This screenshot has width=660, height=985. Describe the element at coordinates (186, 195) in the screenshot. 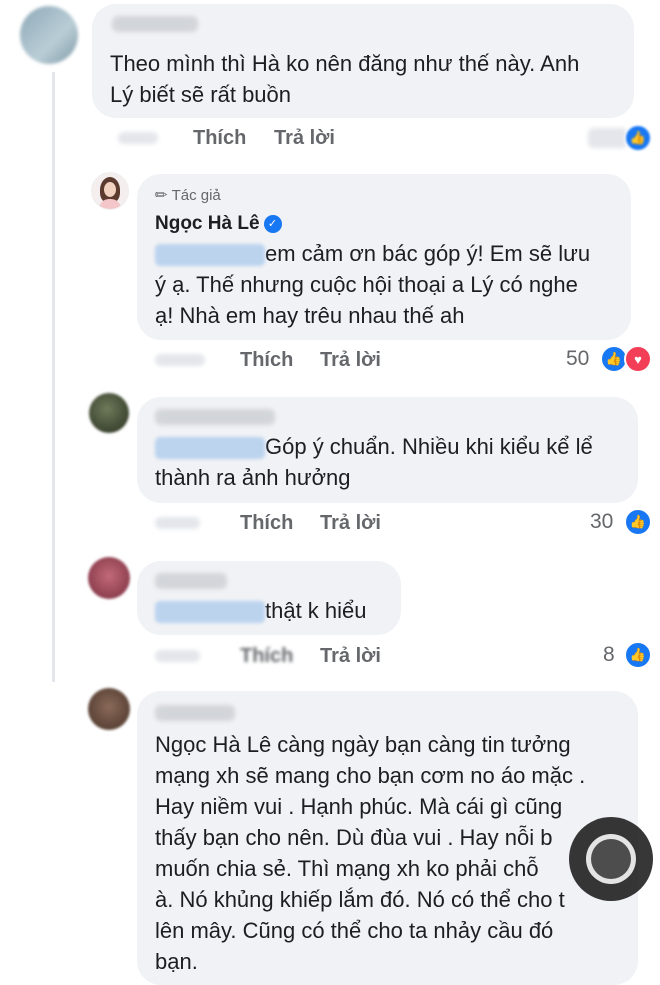

I see `author-badge: ✎Tác giả` at that location.